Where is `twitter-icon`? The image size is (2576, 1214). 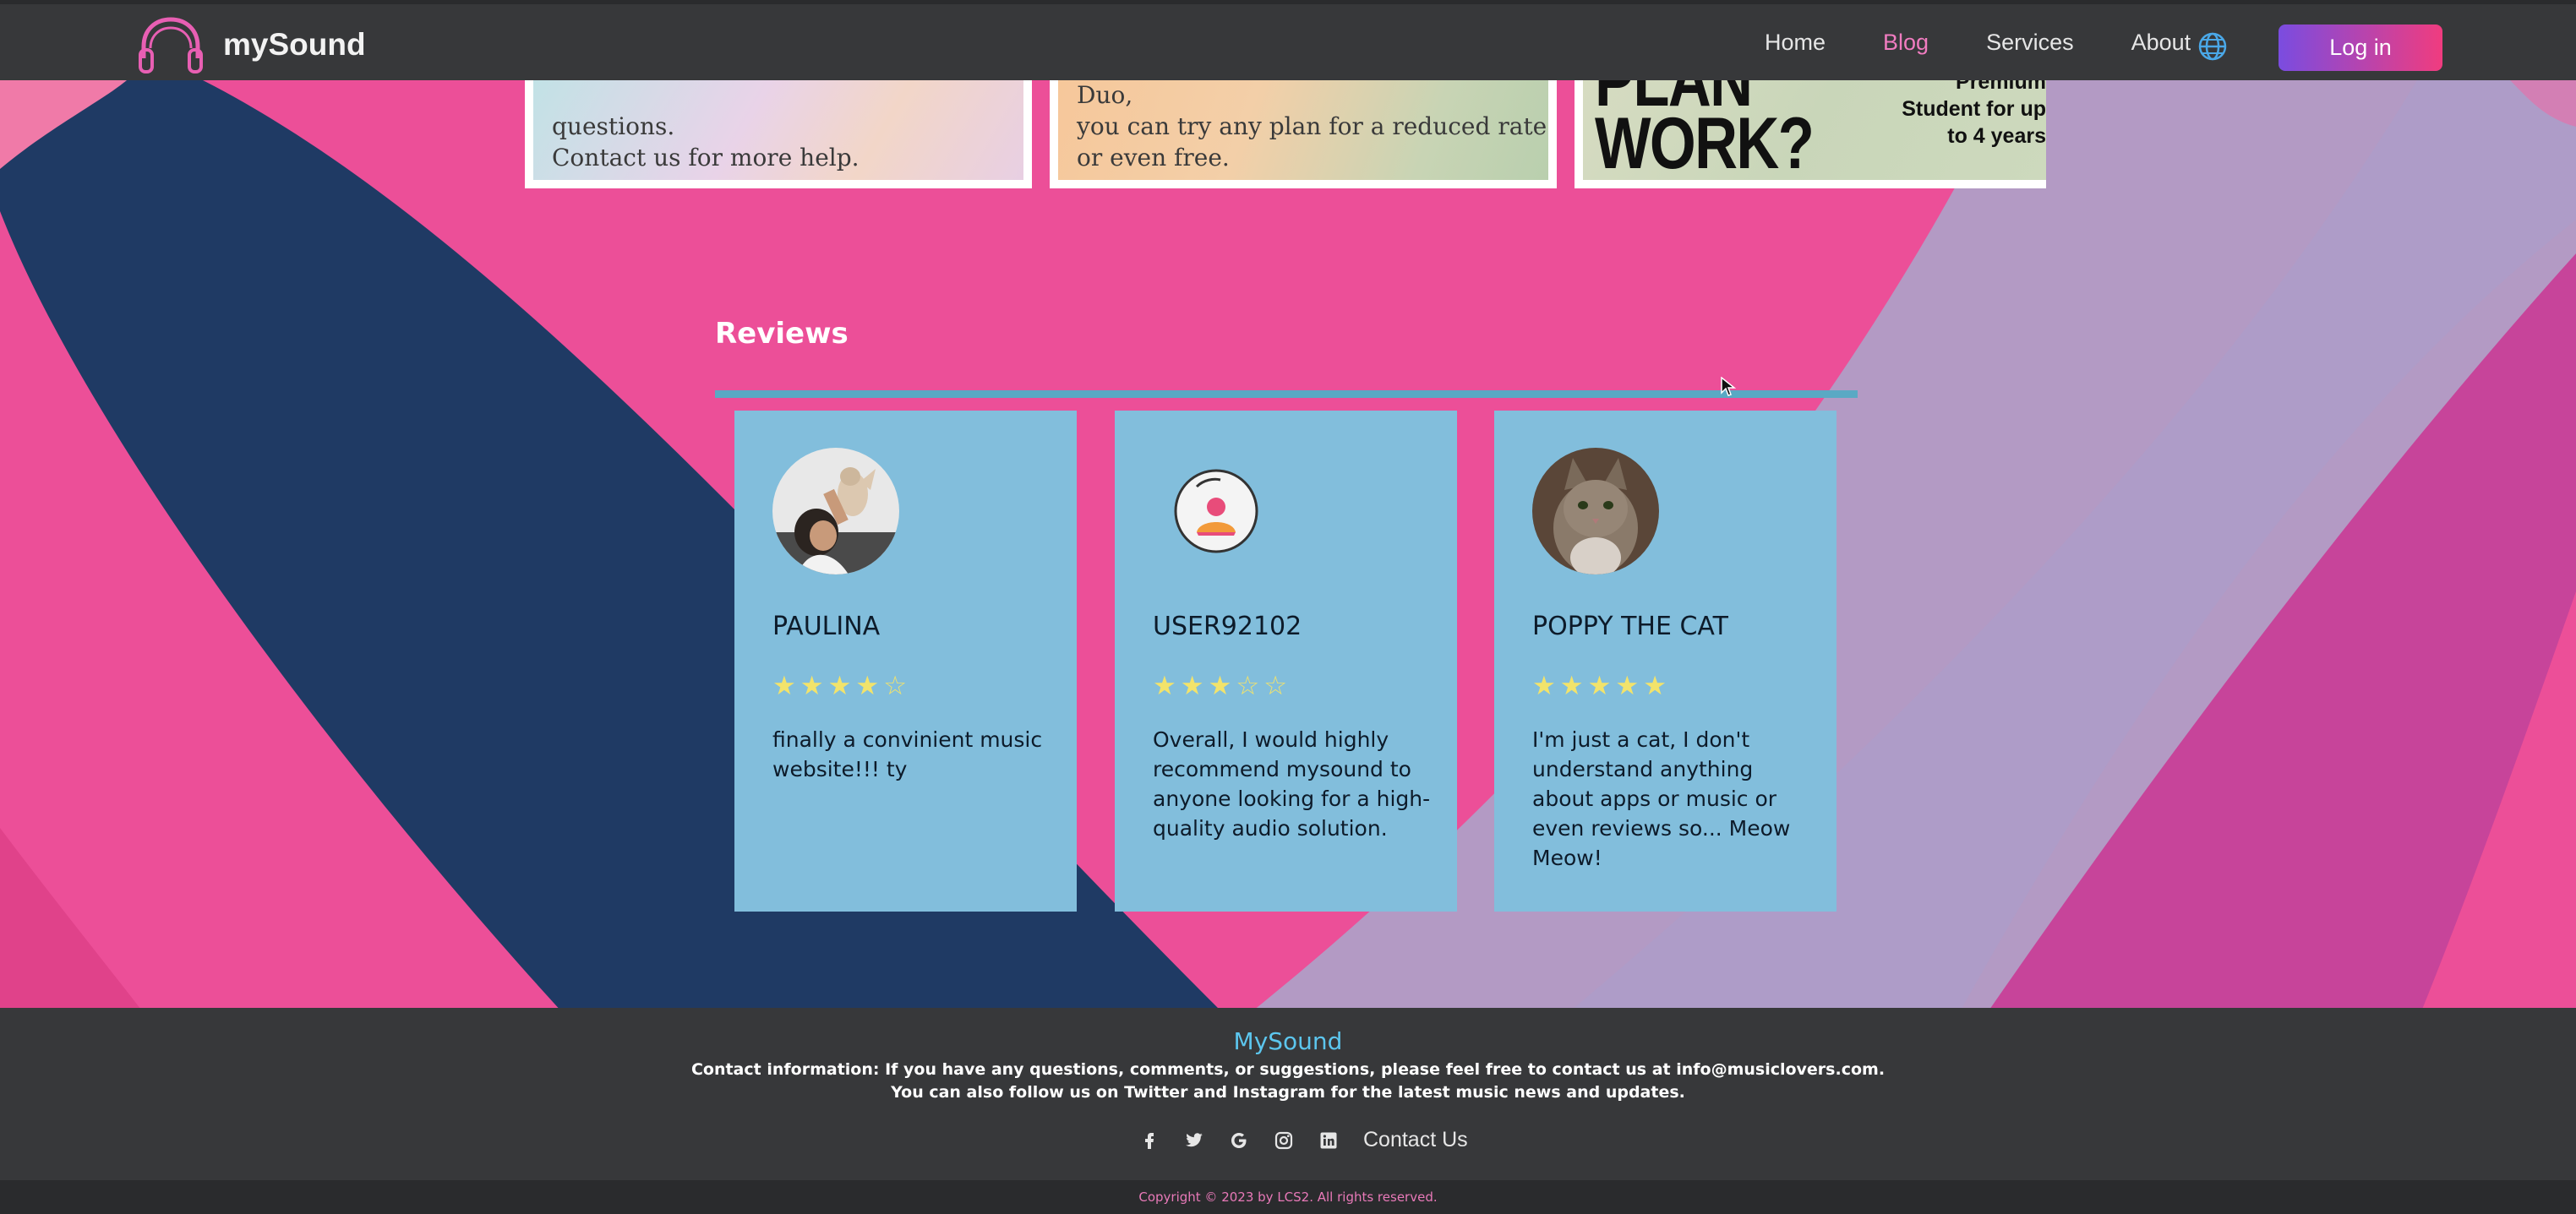 twitter-icon is located at coordinates (1194, 1140).